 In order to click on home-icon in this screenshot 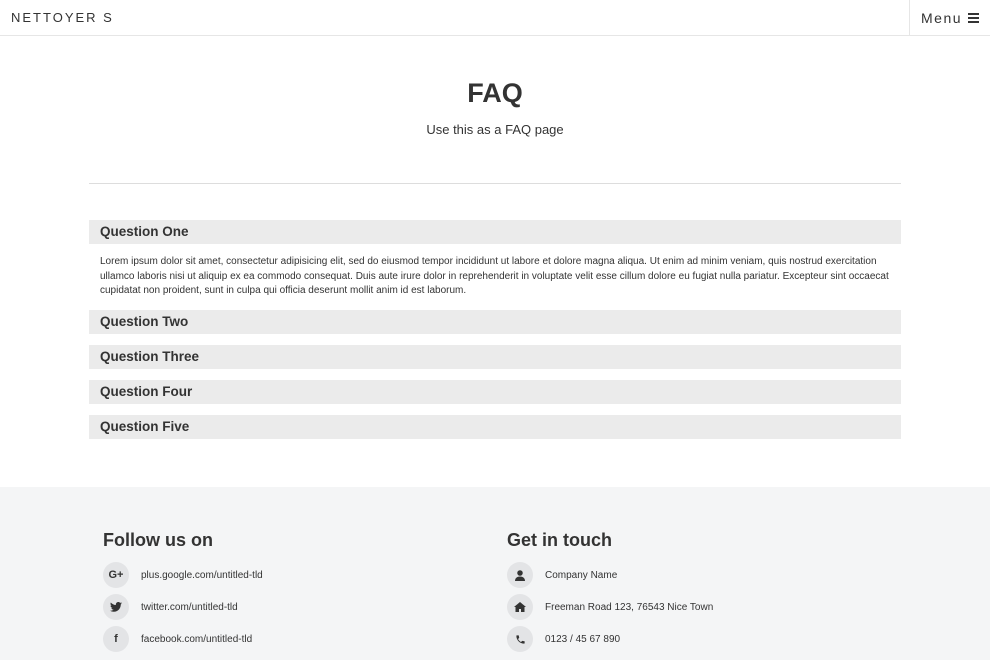, I will do `click(520, 607)`.